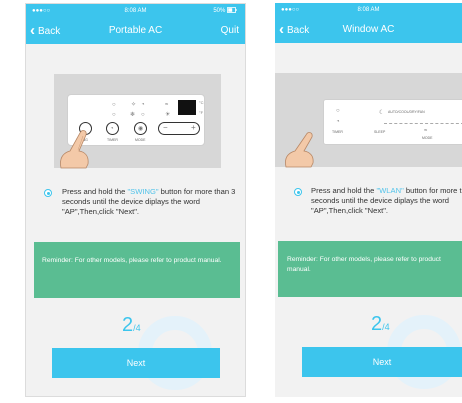 The image size is (462, 403). Describe the element at coordinates (193, 127) in the screenshot. I see `plus-icon: +` at that location.